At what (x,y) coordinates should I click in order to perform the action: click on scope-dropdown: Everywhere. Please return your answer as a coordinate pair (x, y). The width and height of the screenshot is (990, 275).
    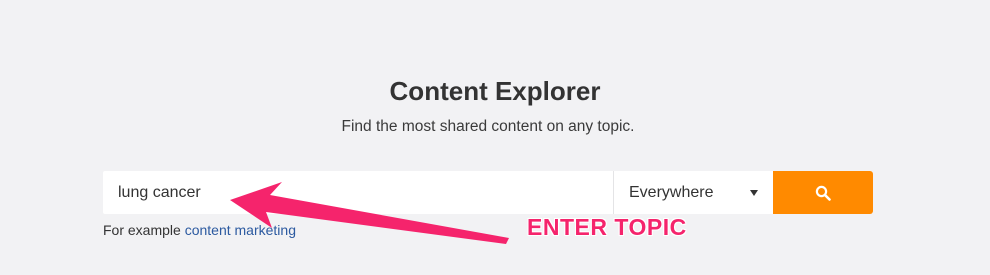
    Looking at the image, I should click on (693, 192).